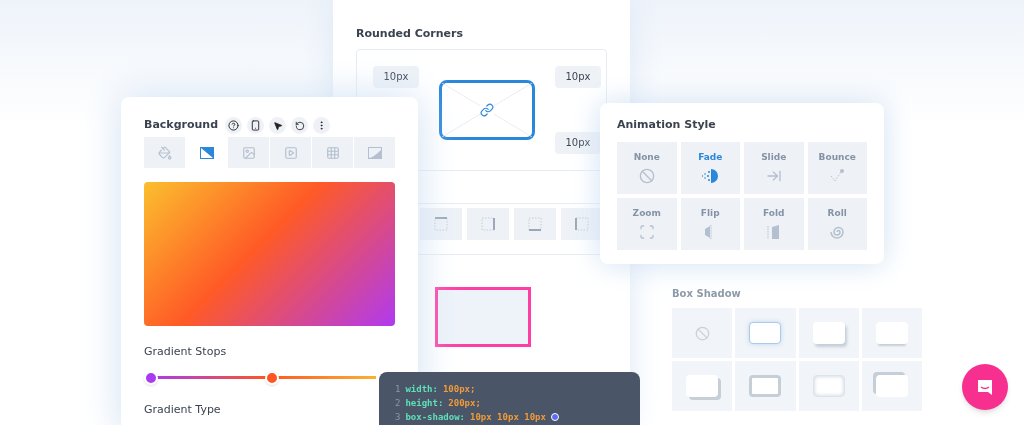 The image size is (1024, 425). What do you see at coordinates (410, 34) in the screenshot?
I see `section-title: Rounded Corners` at bounding box center [410, 34].